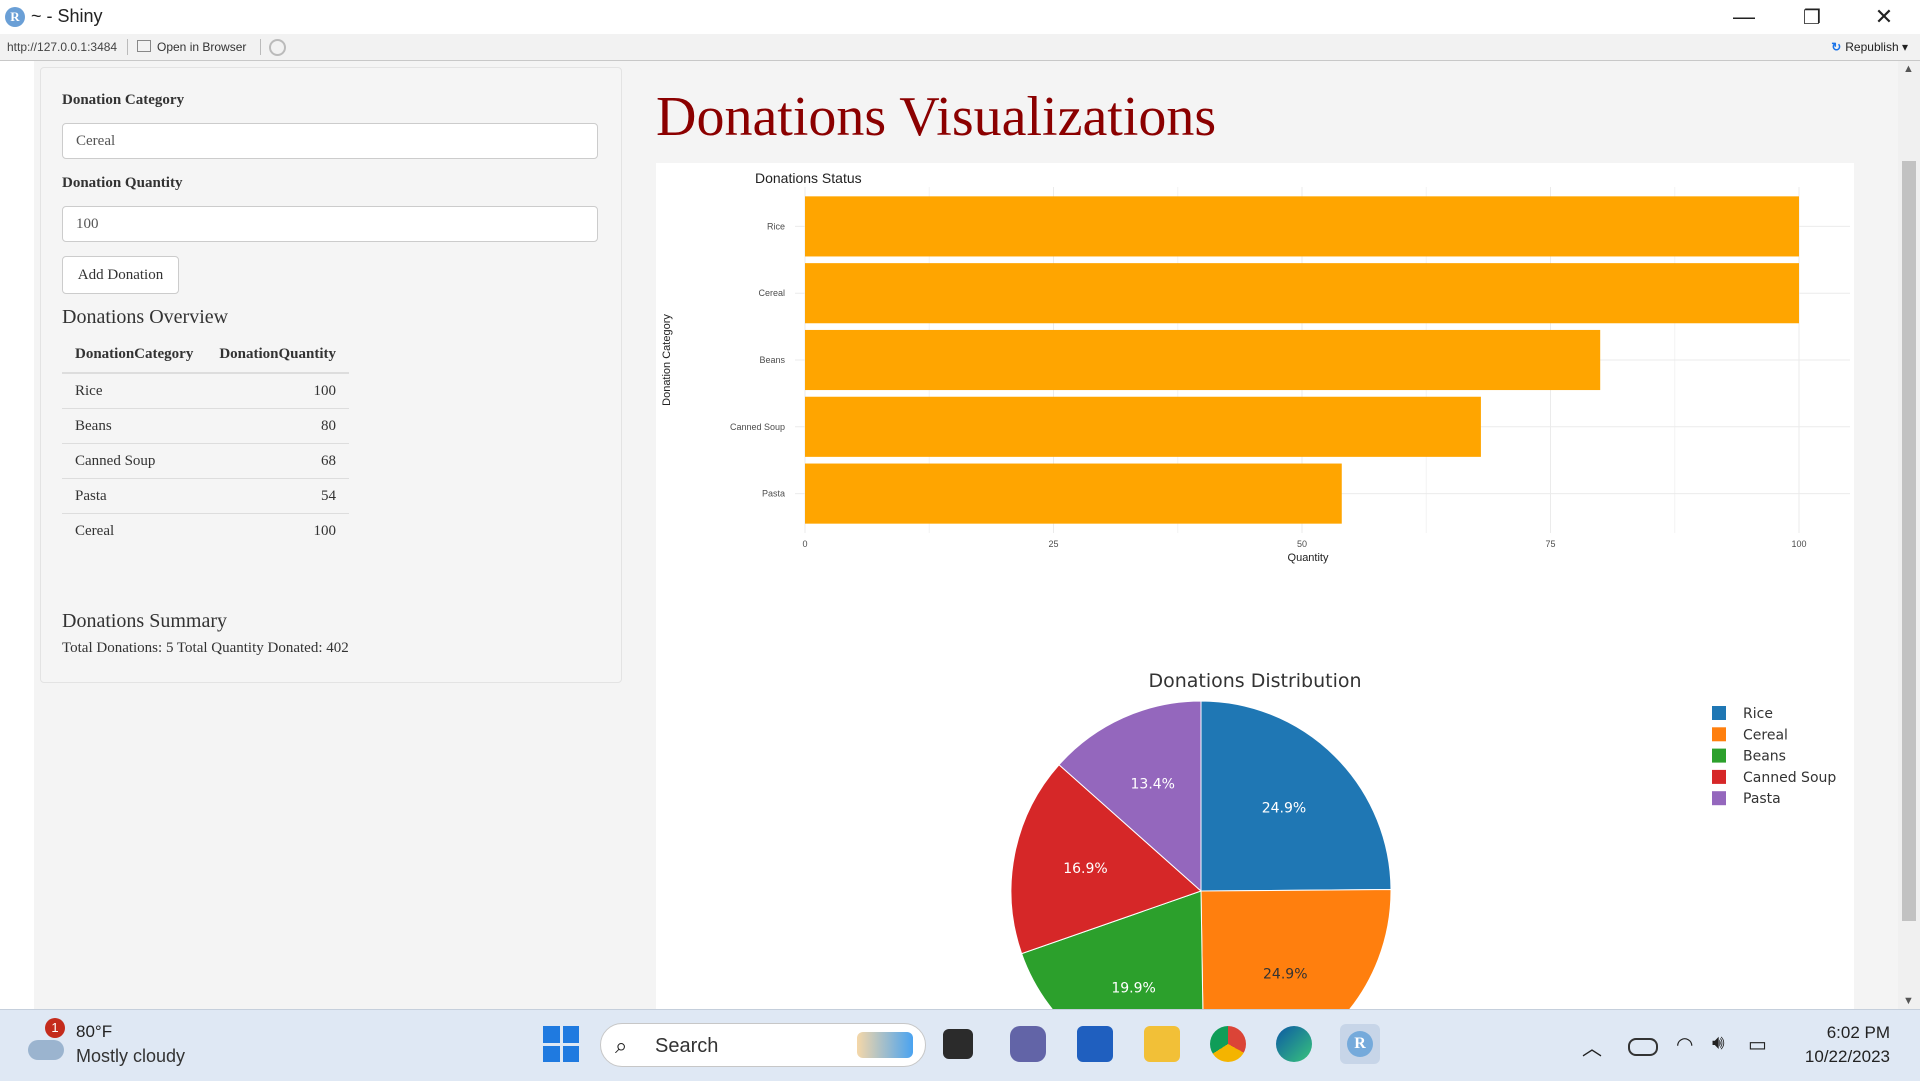  I want to click on cell-quantity: 54, so click(278, 496).